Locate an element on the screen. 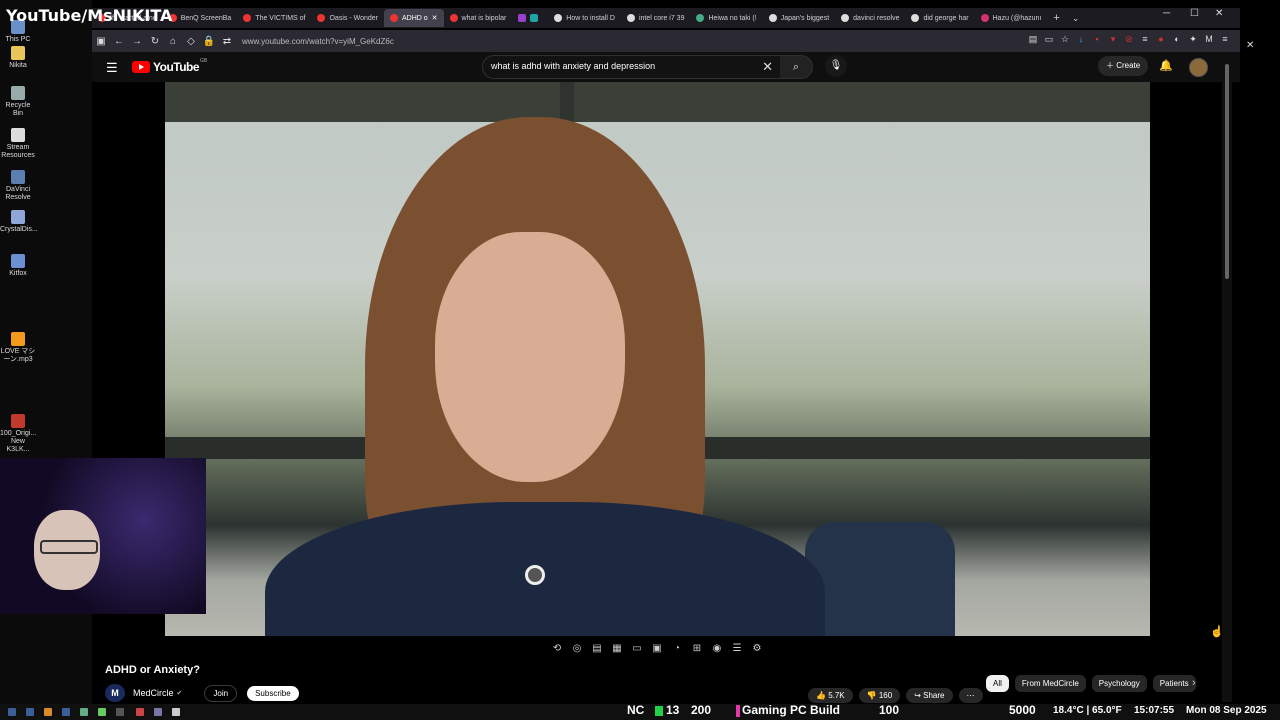 This screenshot has height=720, width=1280. scrollbar-thumb is located at coordinates (1227, 171).